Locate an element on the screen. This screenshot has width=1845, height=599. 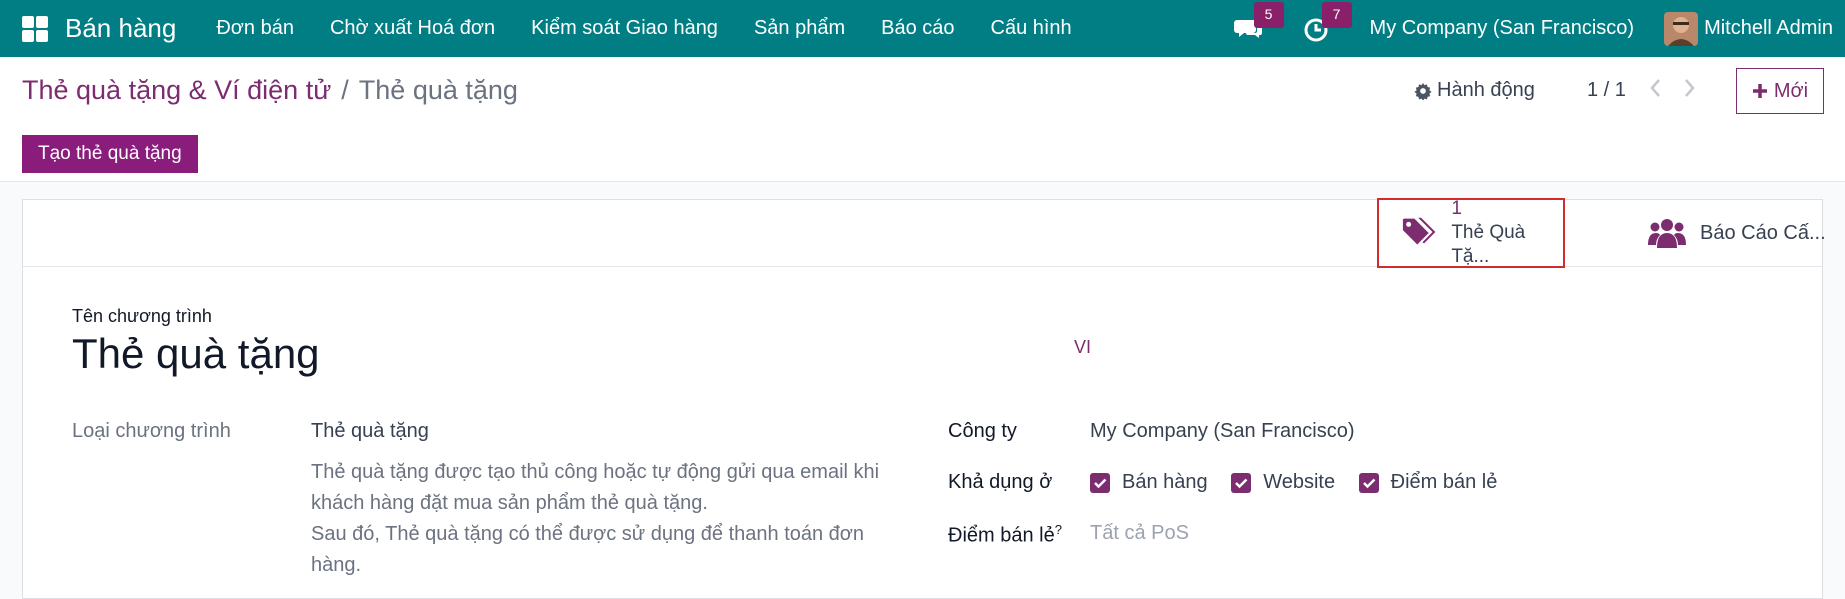
activities-badge: 7 is located at coordinates (1336, 14).